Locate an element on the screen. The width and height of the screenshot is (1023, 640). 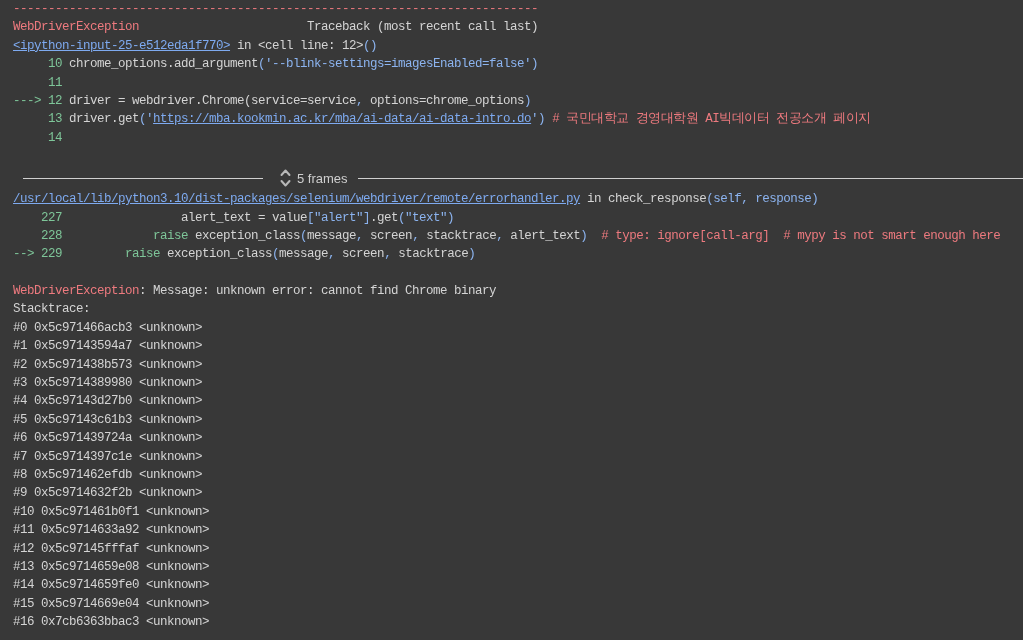
stacktrace-line: #3 0x5c9714389980 <unknown> is located at coordinates (108, 384).